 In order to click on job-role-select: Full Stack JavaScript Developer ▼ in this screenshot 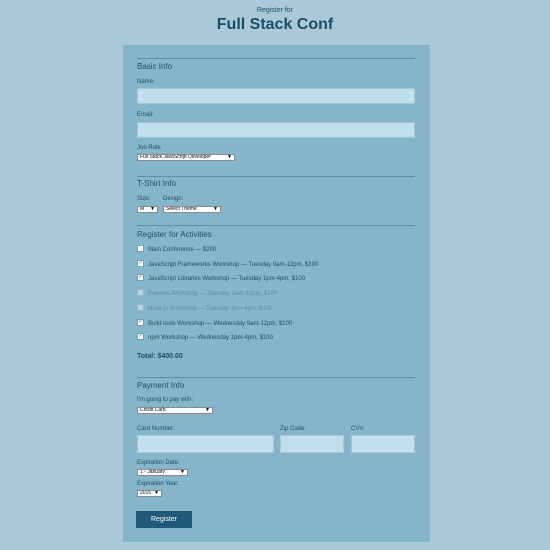, I will do `click(186, 157)`.